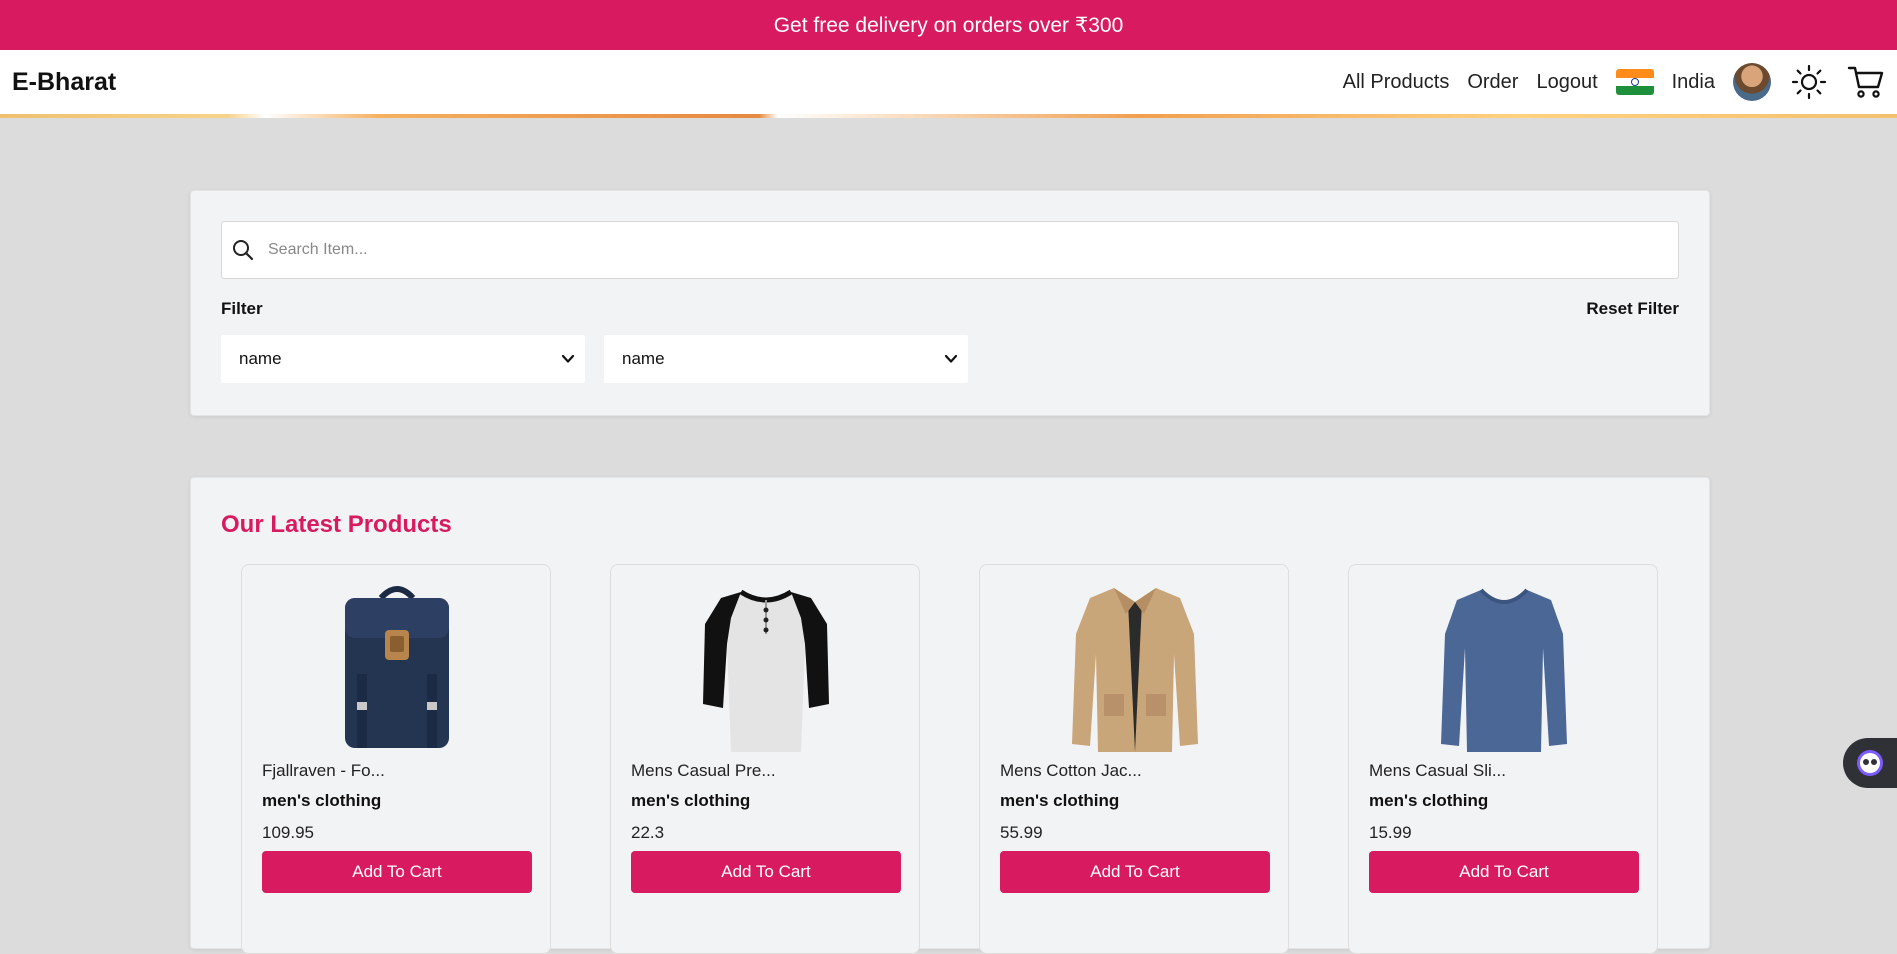 This screenshot has height=954, width=1897. What do you see at coordinates (1021, 832) in the screenshot?
I see `product-price: 55.99` at bounding box center [1021, 832].